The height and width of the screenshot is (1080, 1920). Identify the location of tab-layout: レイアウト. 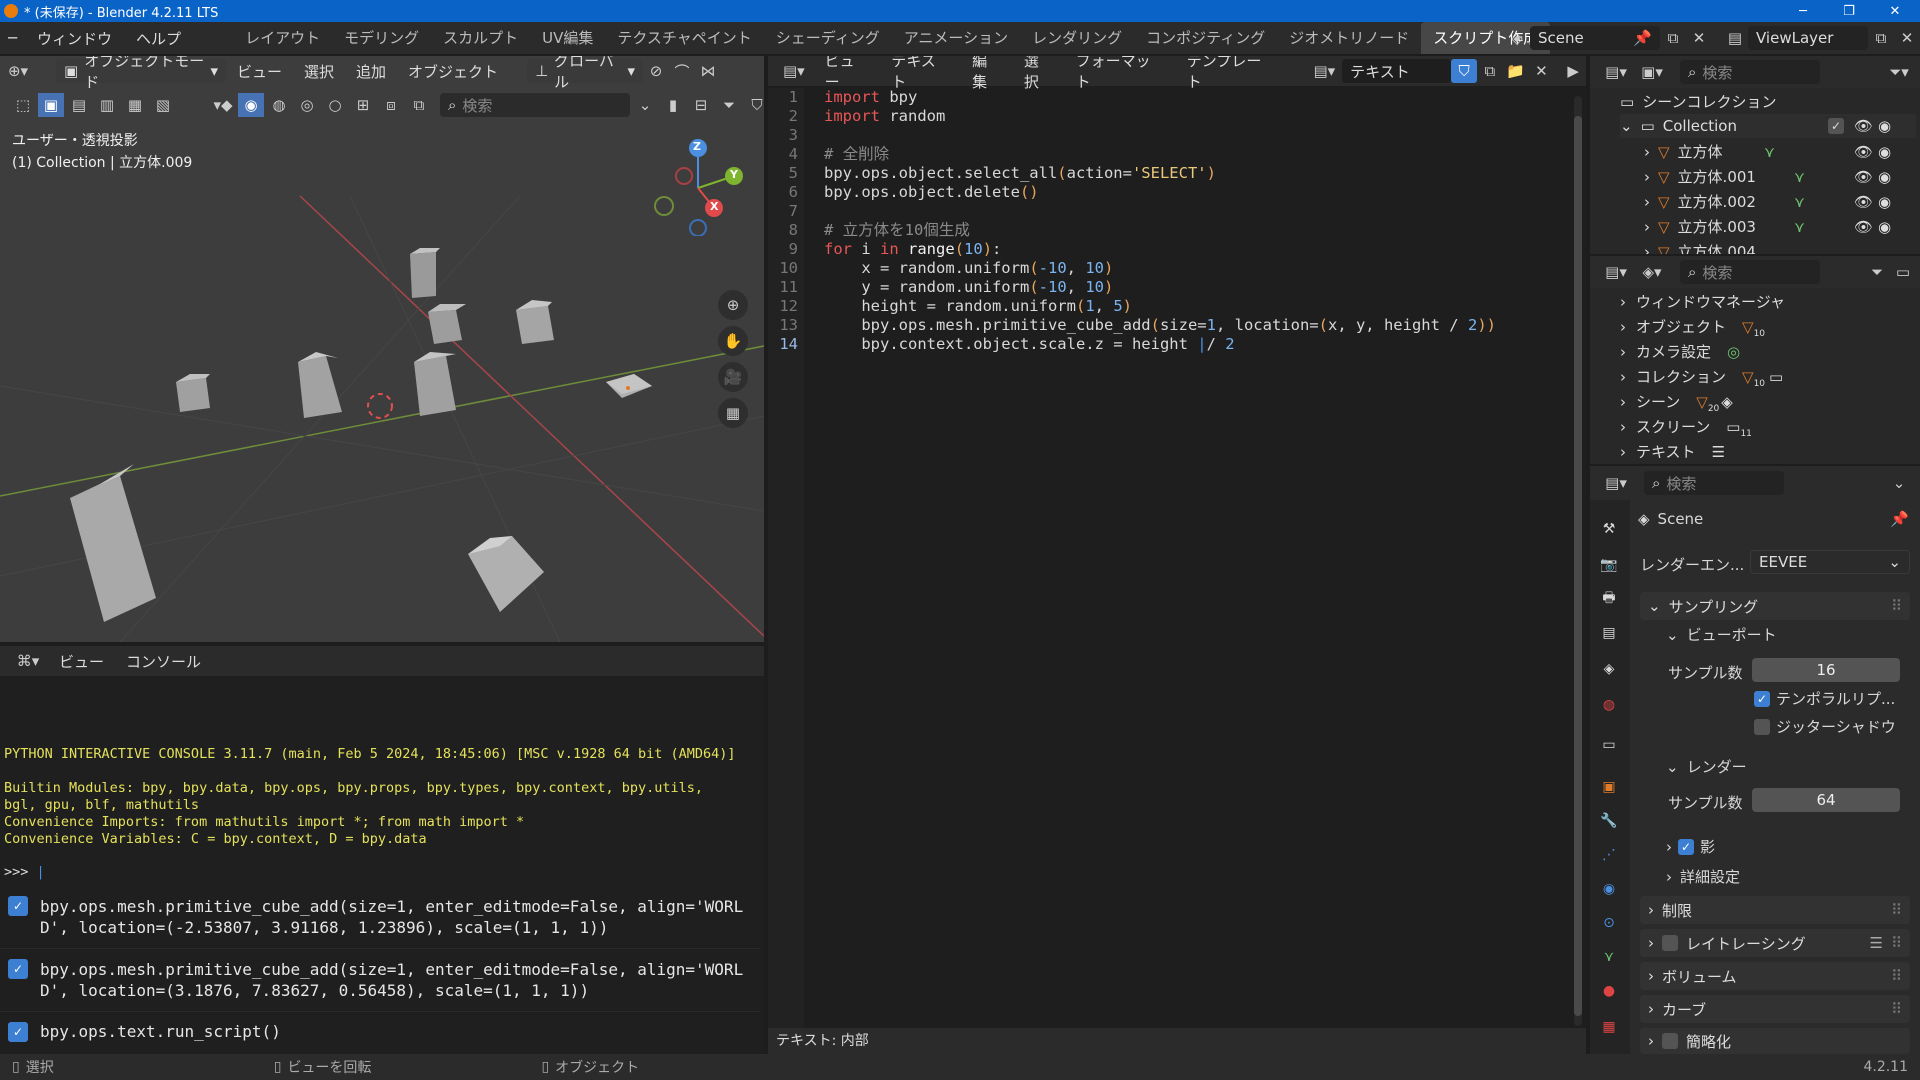
(282, 38).